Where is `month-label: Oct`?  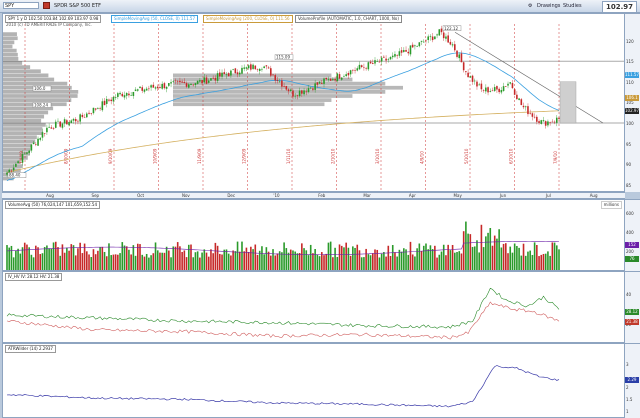
month-label: Oct is located at coordinates (141, 195).